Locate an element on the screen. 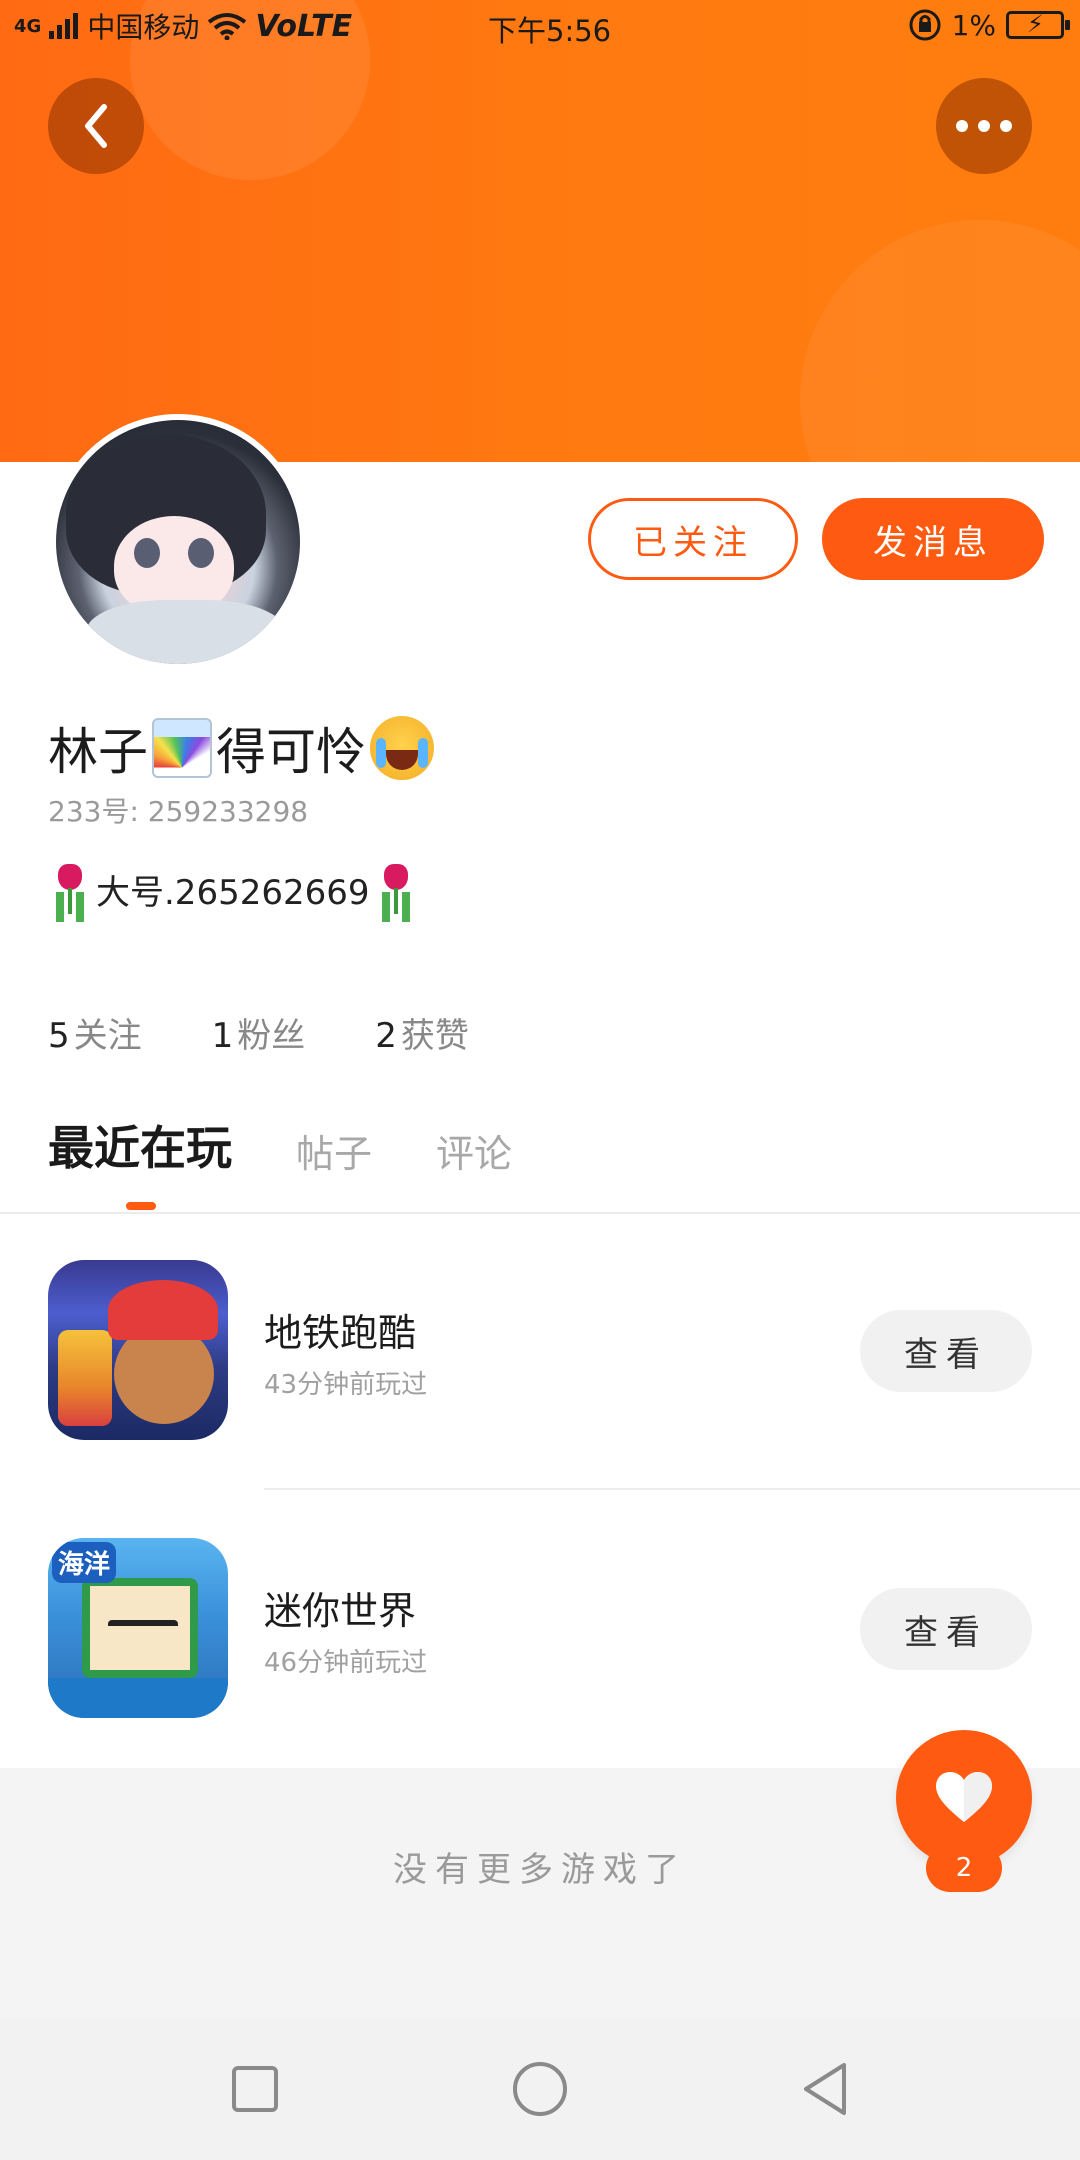 This screenshot has height=2160, width=1080. game-icon-tag: 海洋 is located at coordinates (84, 1562).